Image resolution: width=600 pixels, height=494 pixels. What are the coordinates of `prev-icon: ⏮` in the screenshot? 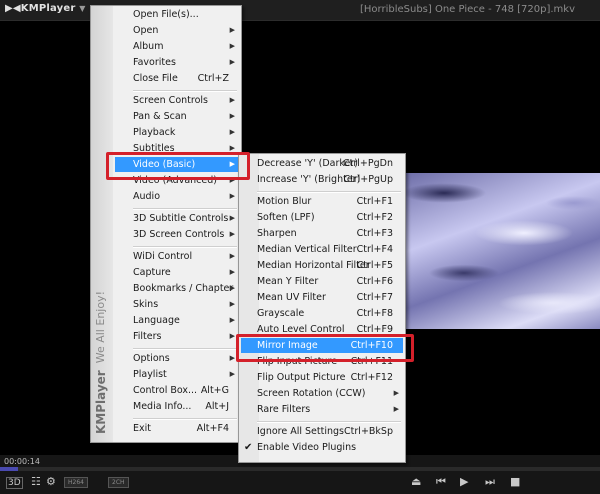 It's located at (441, 482).